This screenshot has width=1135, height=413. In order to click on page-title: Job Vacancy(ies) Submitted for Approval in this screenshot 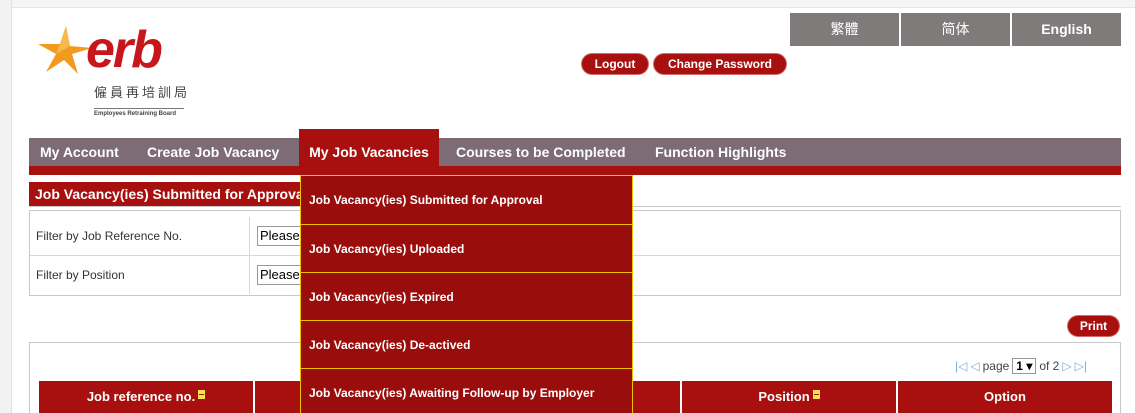, I will do `click(186, 194)`.